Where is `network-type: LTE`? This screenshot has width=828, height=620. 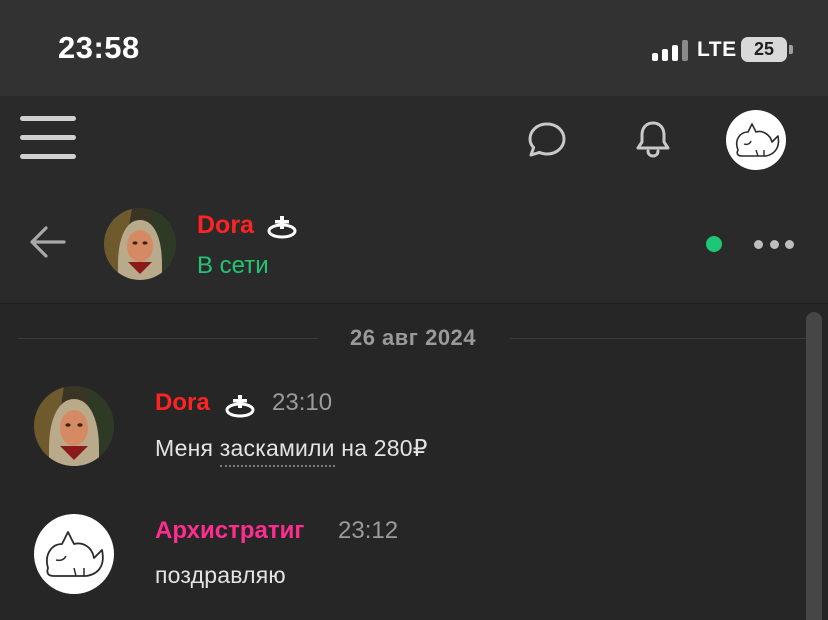 network-type: LTE is located at coordinates (717, 49).